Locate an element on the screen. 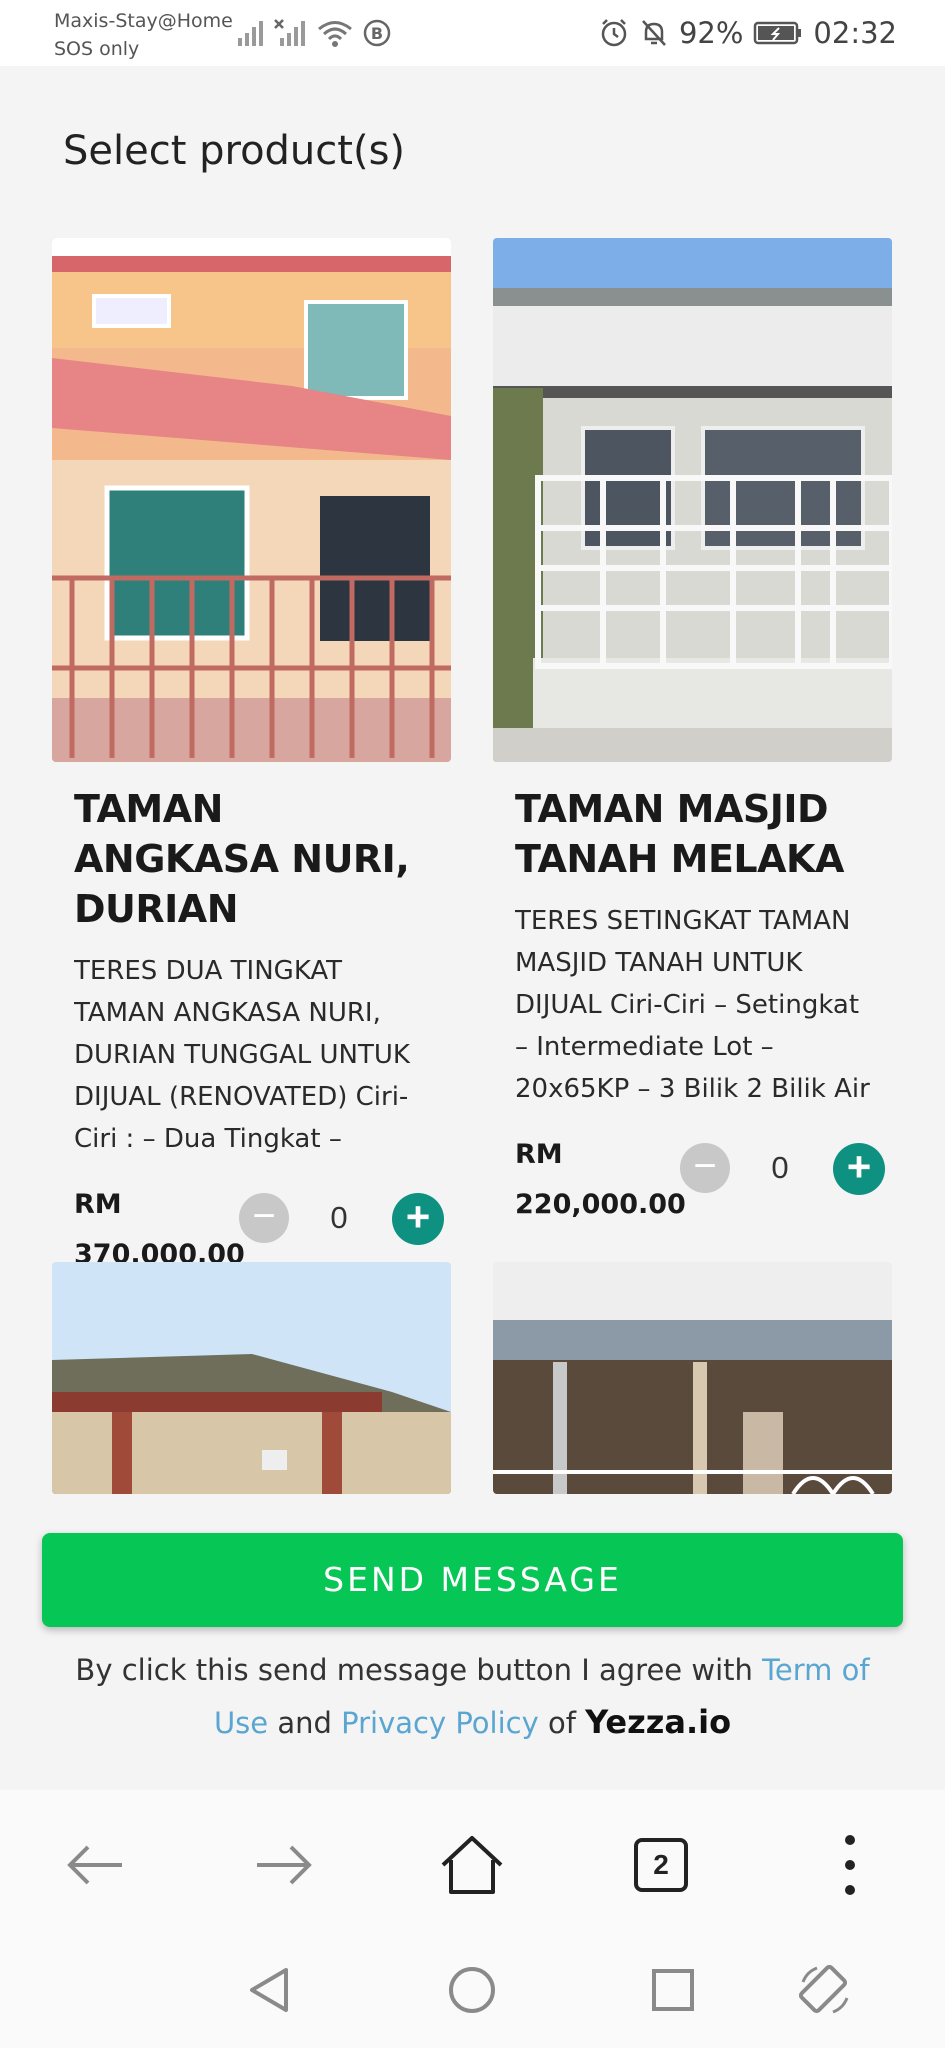  battery-percent: 92% is located at coordinates (711, 33).